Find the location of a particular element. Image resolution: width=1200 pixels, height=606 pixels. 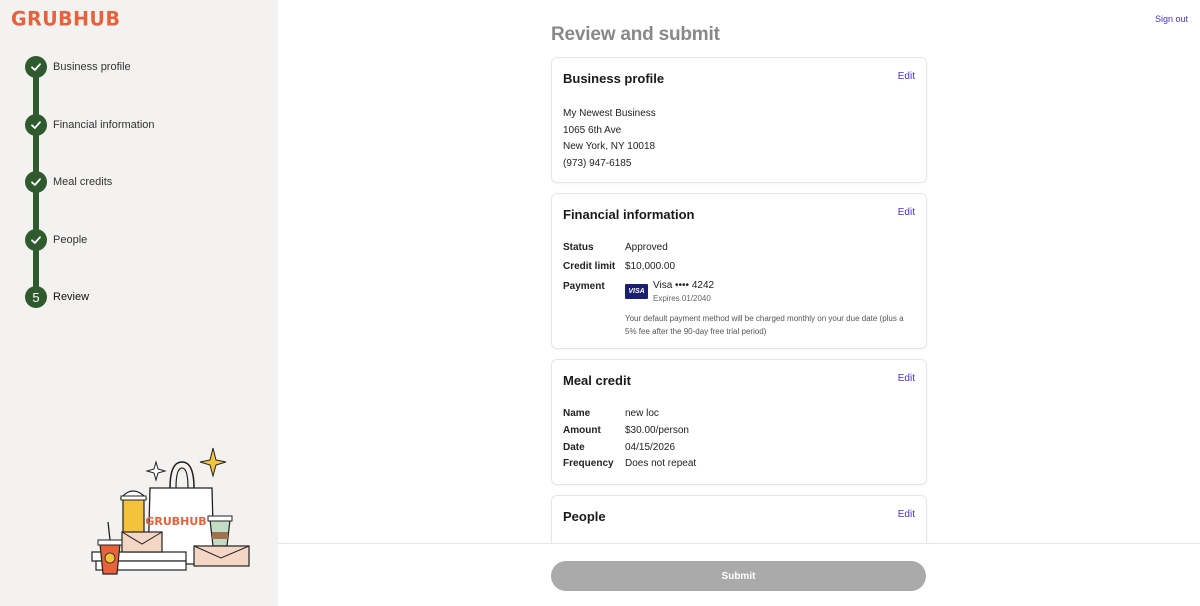

card-title: People is located at coordinates (584, 516).